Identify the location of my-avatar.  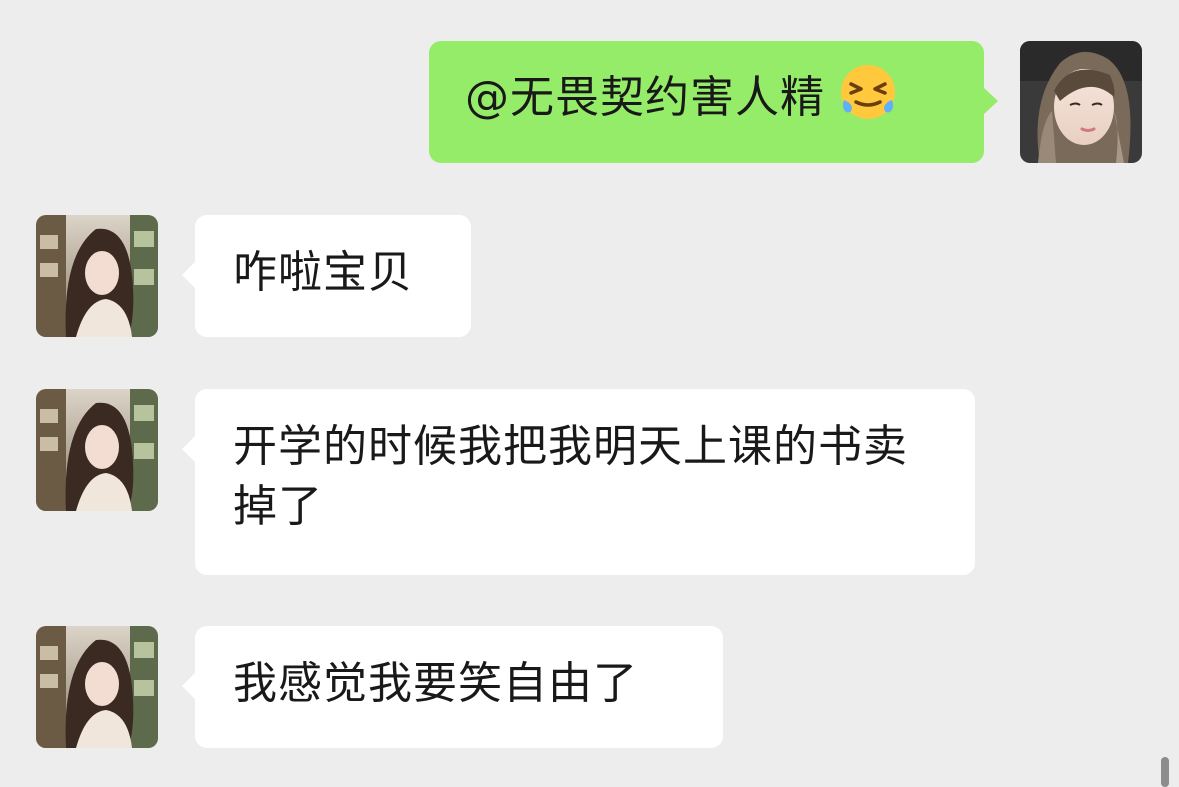
(1081, 102).